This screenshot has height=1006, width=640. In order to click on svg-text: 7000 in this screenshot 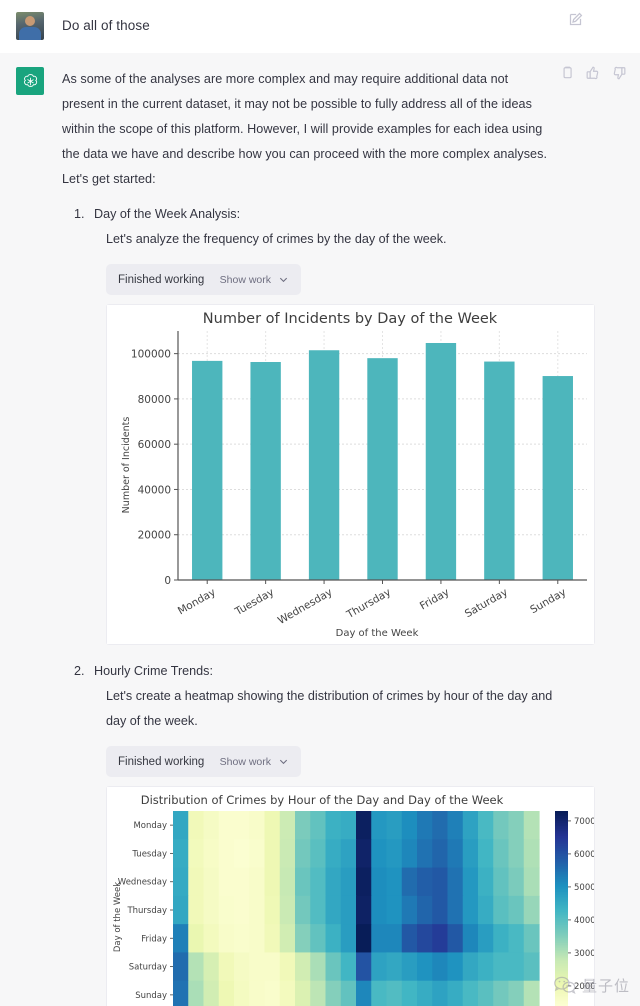, I will do `click(584, 822)`.